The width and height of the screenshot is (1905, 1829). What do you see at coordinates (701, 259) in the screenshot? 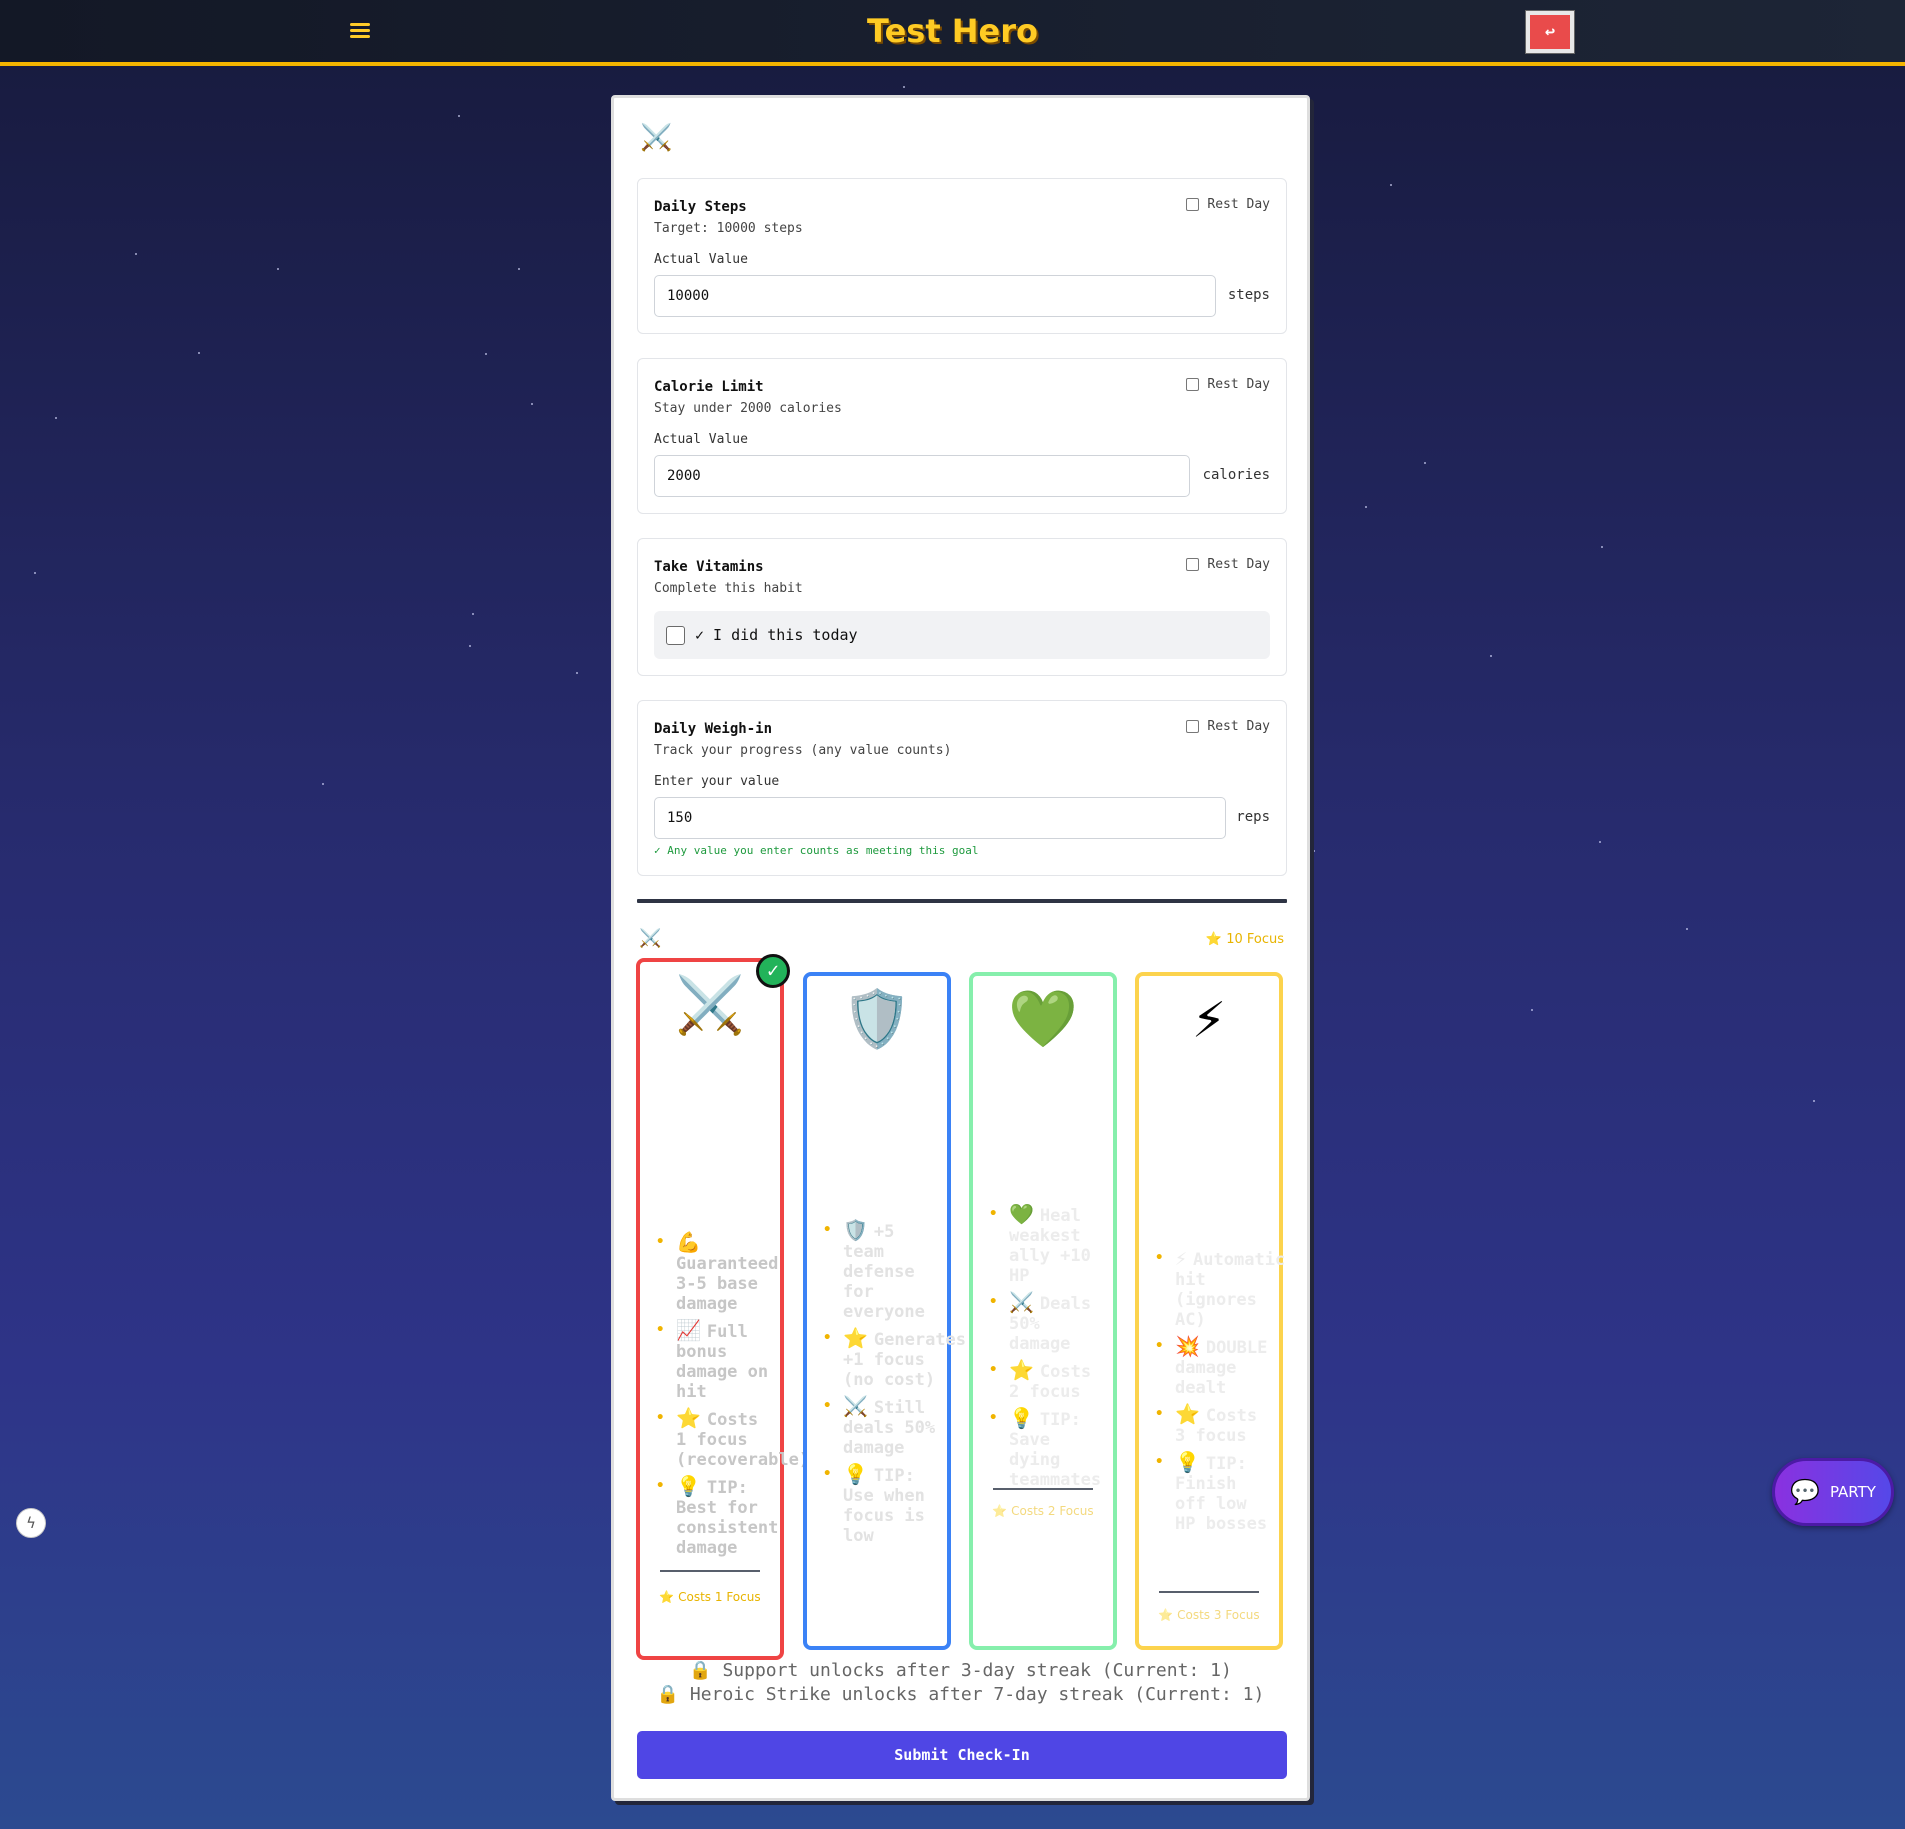
I see `field-label: Actual Value` at bounding box center [701, 259].